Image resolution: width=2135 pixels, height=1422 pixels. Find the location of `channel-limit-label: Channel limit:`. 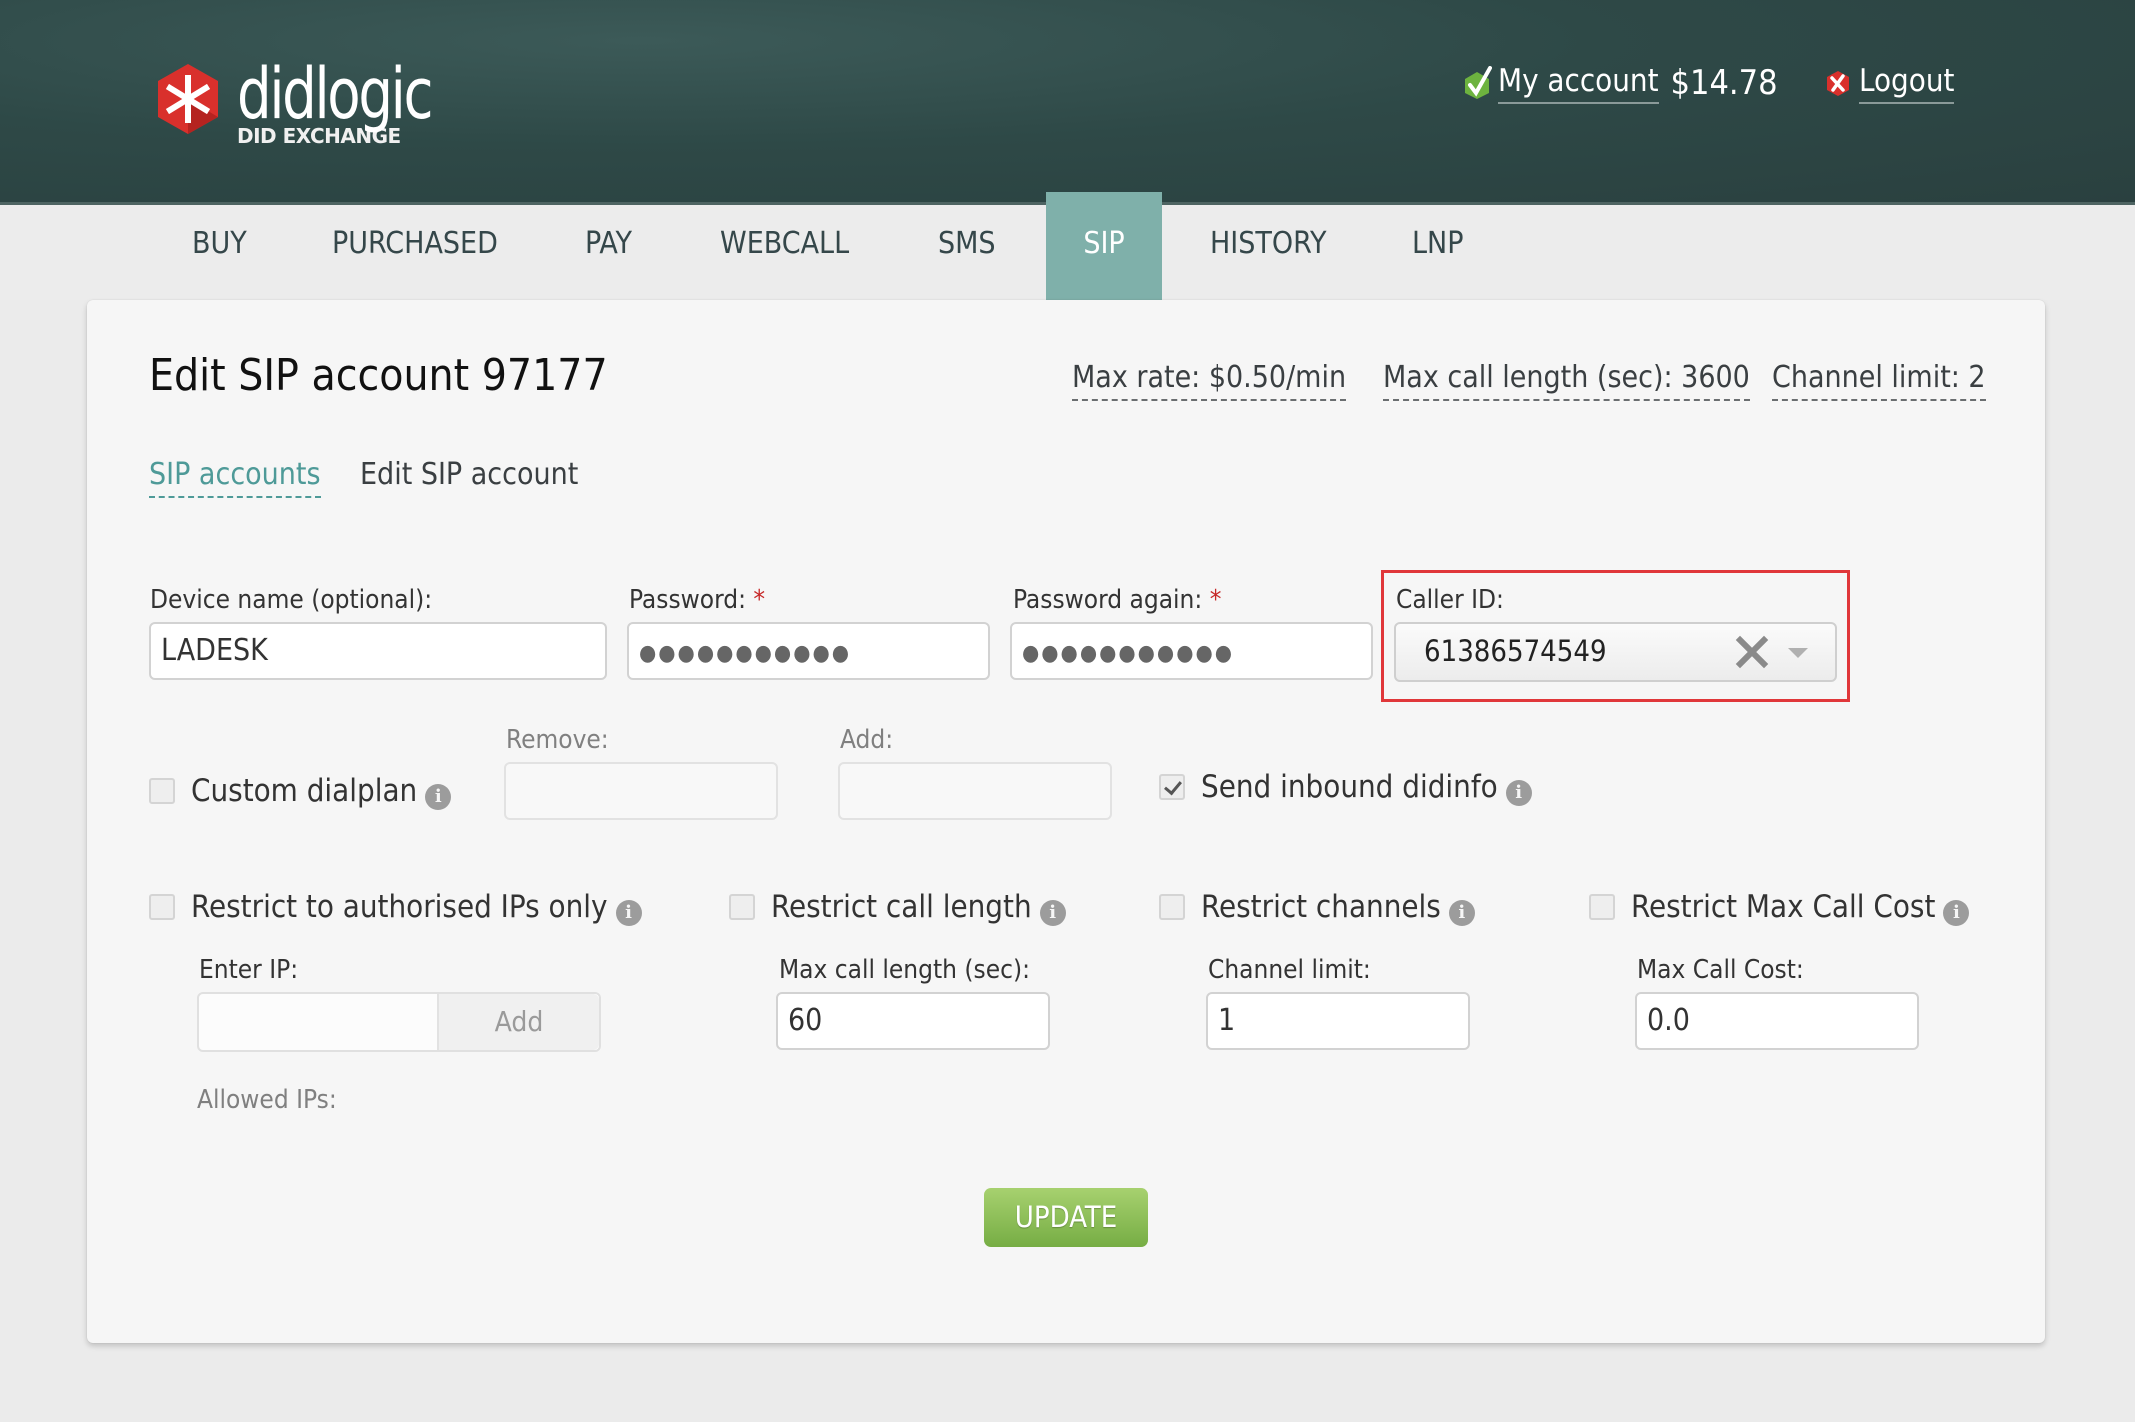

channel-limit-label: Channel limit: is located at coordinates (1289, 970).